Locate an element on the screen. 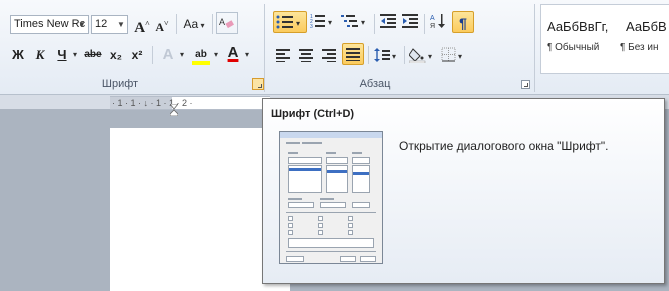  tooltip-description: Открытие диалогового окна "Шрифт". is located at coordinates (504, 146).